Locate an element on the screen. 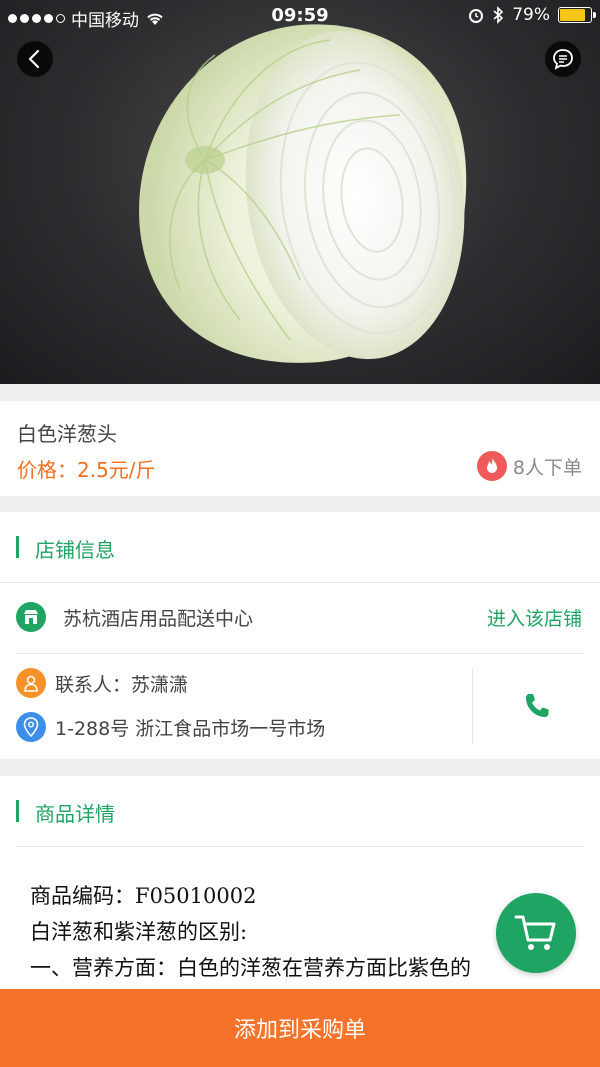 Image resolution: width=600 pixels, height=1067 pixels. order-count-label: 8人下单 is located at coordinates (547, 467).